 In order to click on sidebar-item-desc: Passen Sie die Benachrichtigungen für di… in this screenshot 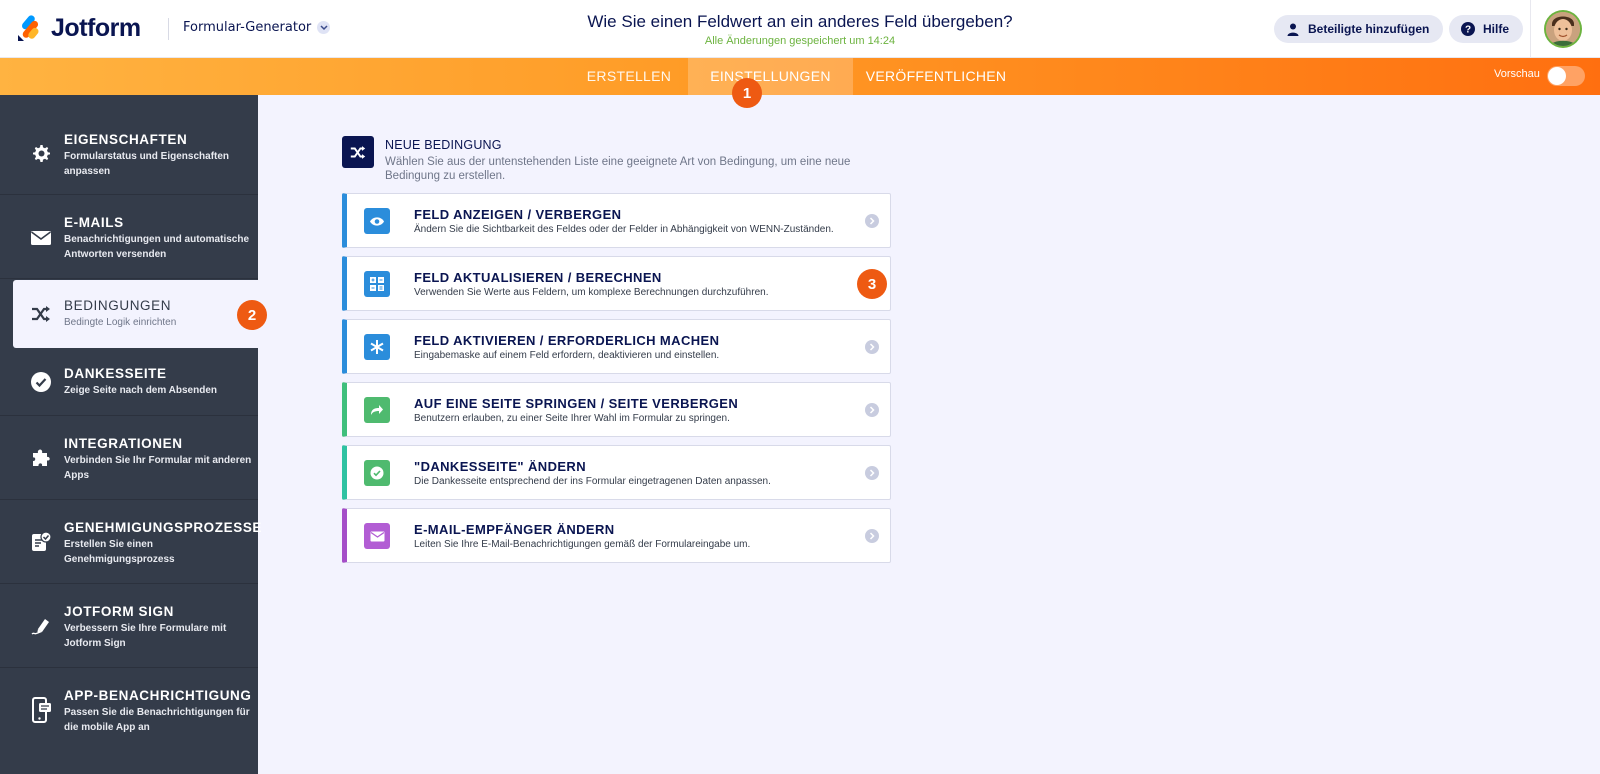, I will do `click(157, 720)`.